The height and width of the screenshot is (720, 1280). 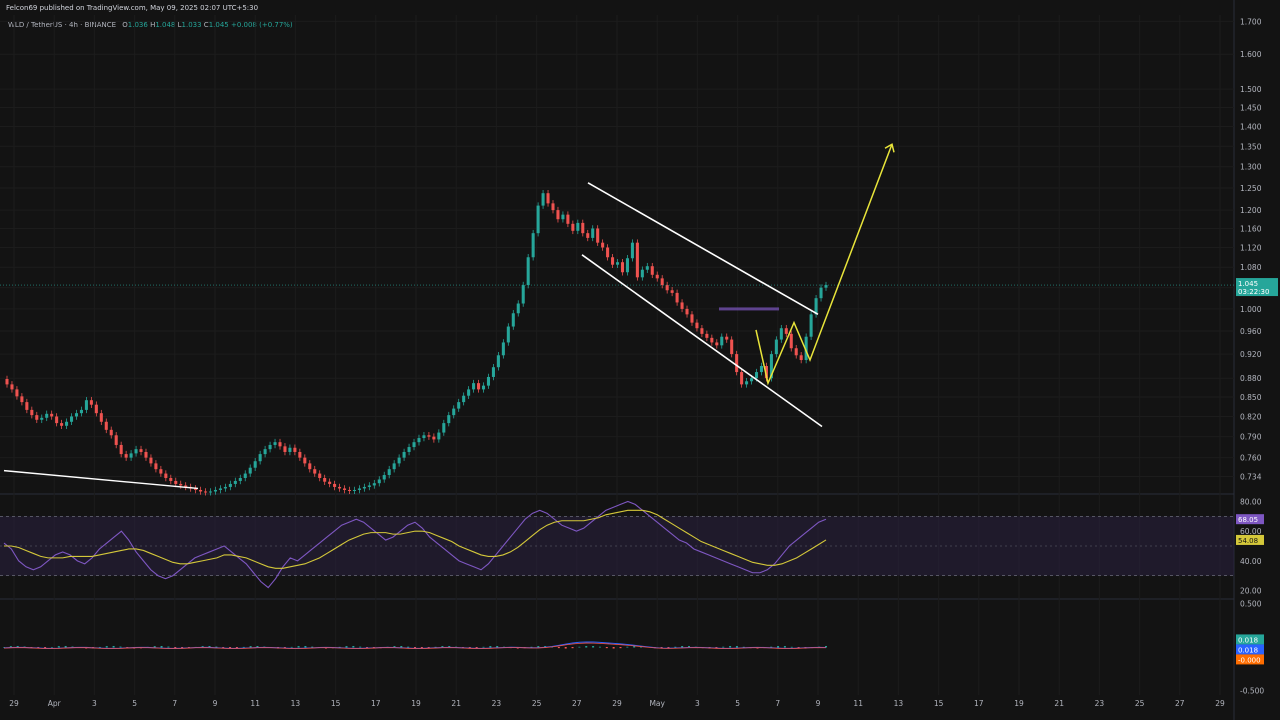 I want to click on y-tick-label: 1.160, so click(x=1251, y=228).